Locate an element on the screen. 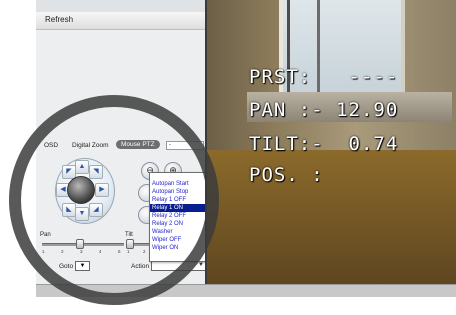 This screenshot has width=456, height=315. pan-tick: 5 is located at coordinates (119, 251).